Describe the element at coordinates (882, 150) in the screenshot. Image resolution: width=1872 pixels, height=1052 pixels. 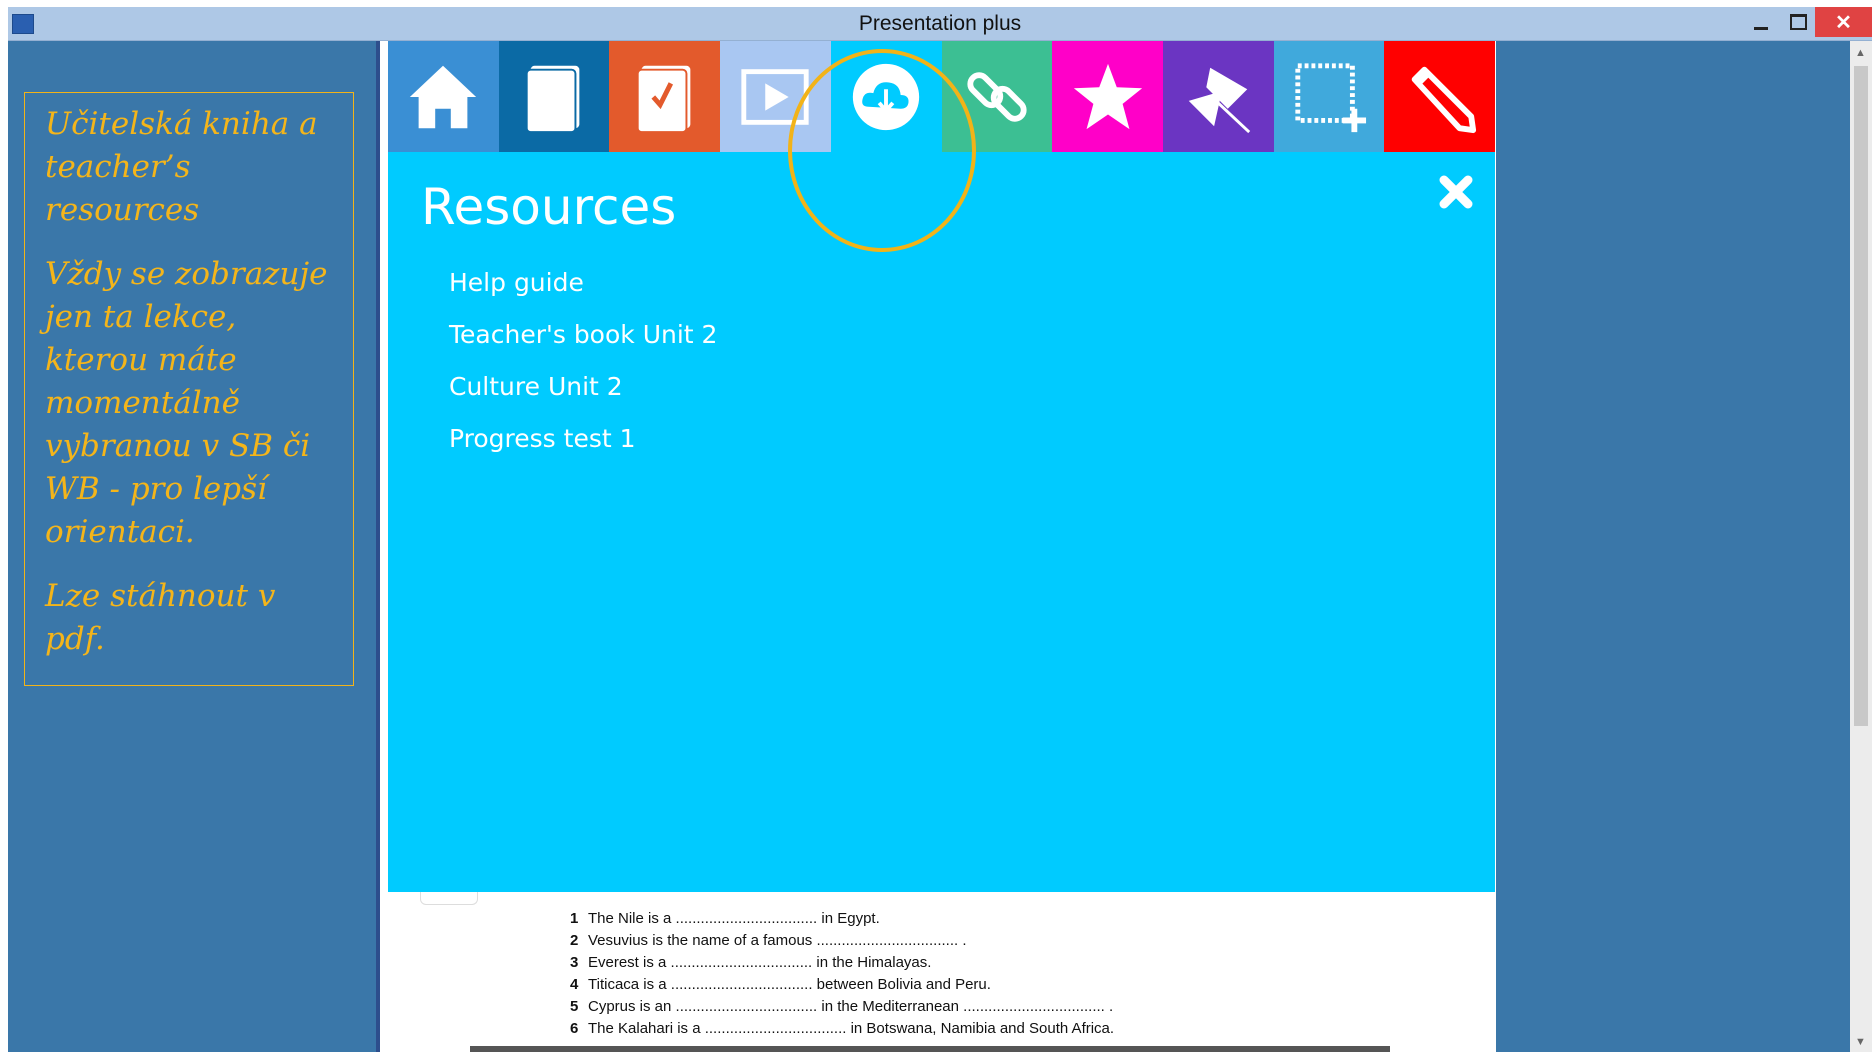
I see `highlight-circle` at that location.